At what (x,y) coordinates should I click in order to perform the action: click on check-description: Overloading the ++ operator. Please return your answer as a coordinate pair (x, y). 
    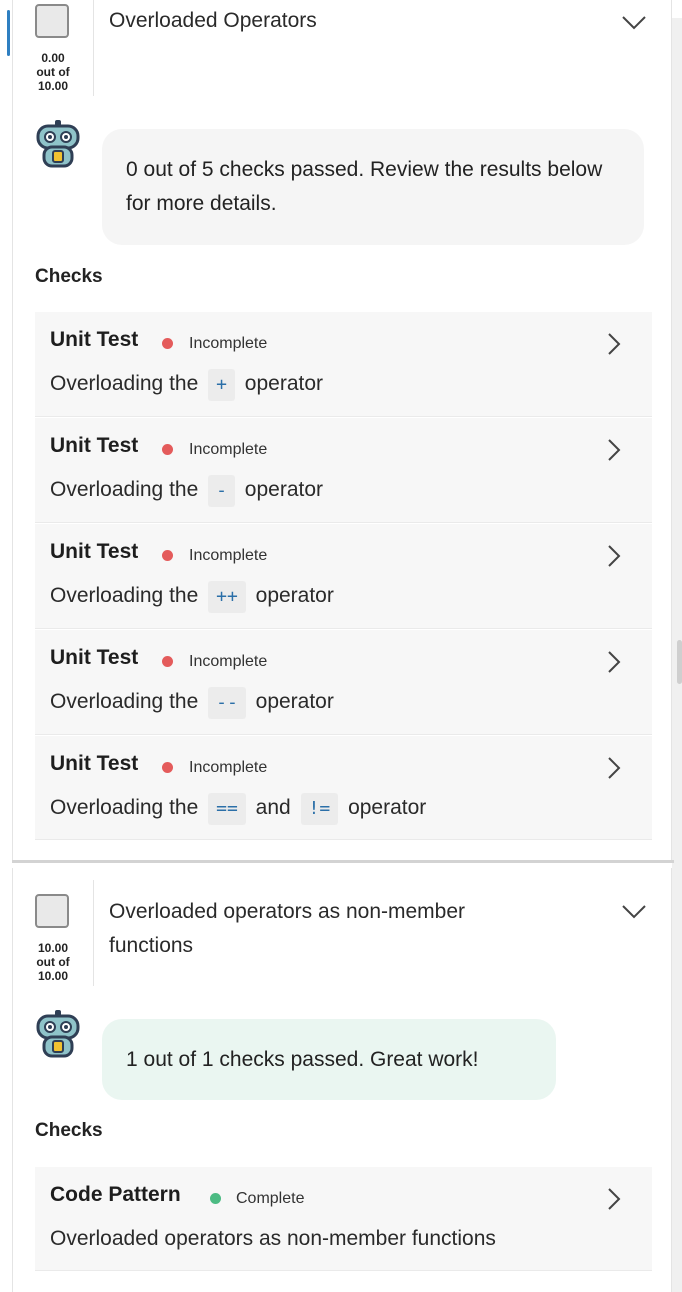
    Looking at the image, I should click on (192, 596).